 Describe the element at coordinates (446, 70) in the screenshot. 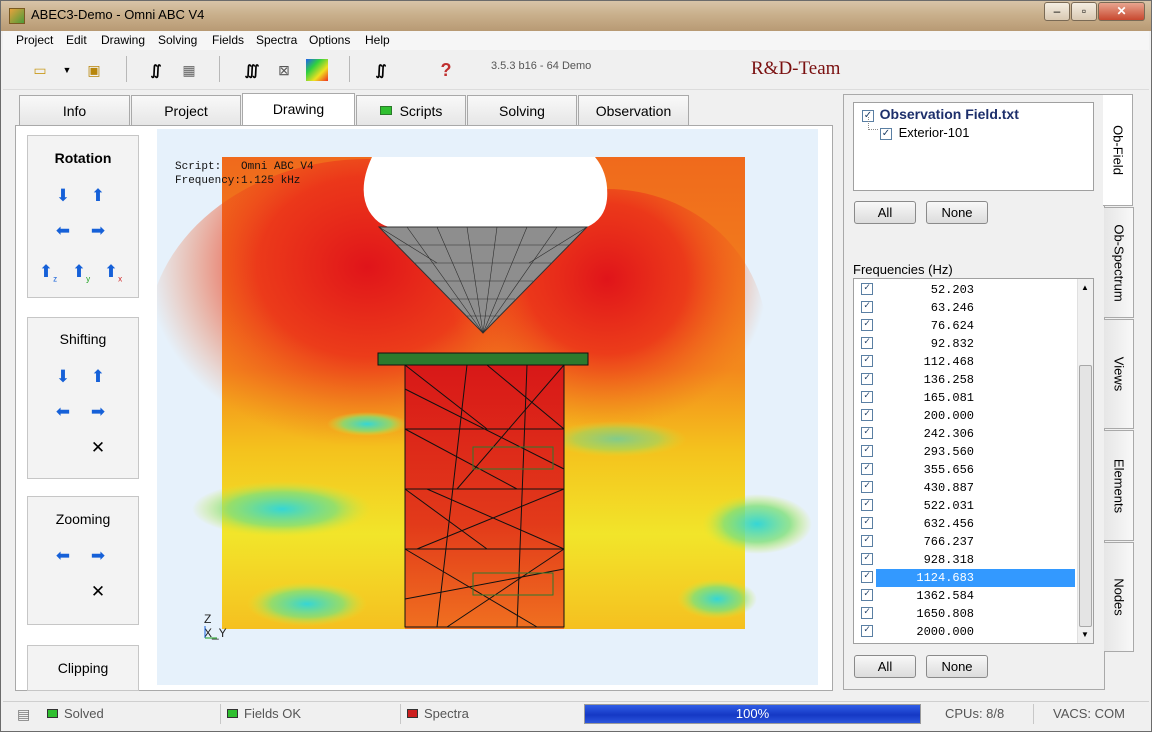

I see `help-icon: ?` at that location.